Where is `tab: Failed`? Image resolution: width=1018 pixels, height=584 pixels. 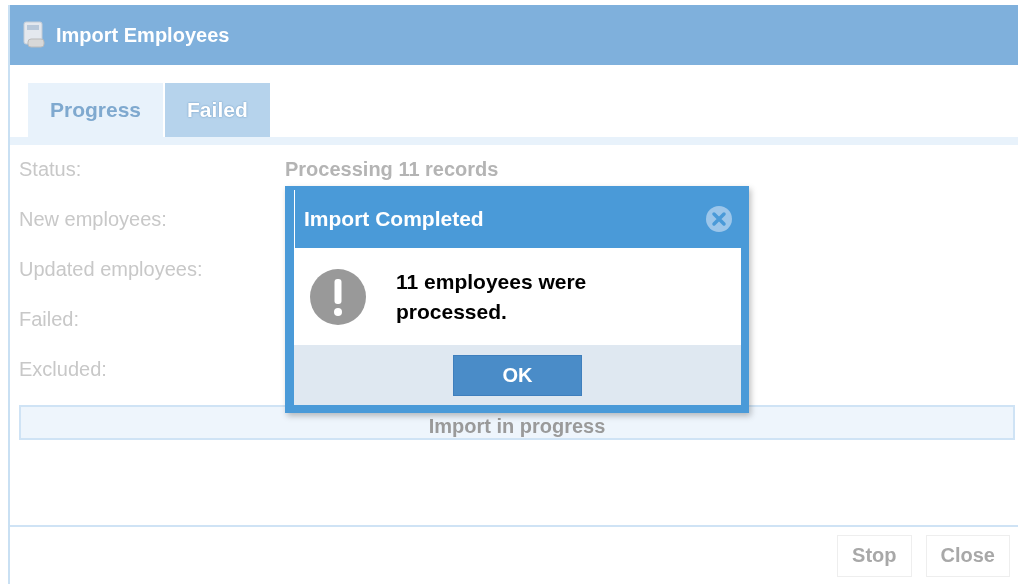
tab: Failed is located at coordinates (217, 110).